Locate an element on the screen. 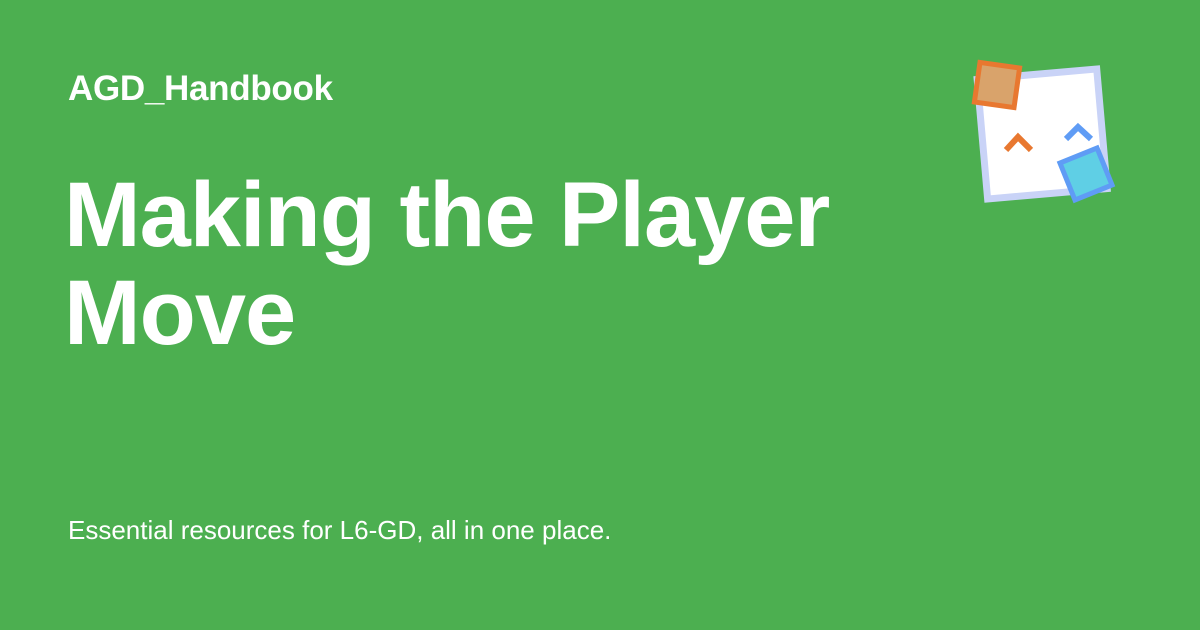 This screenshot has height=630, width=1200. game-sprites-card-icon is located at coordinates (1045, 132).